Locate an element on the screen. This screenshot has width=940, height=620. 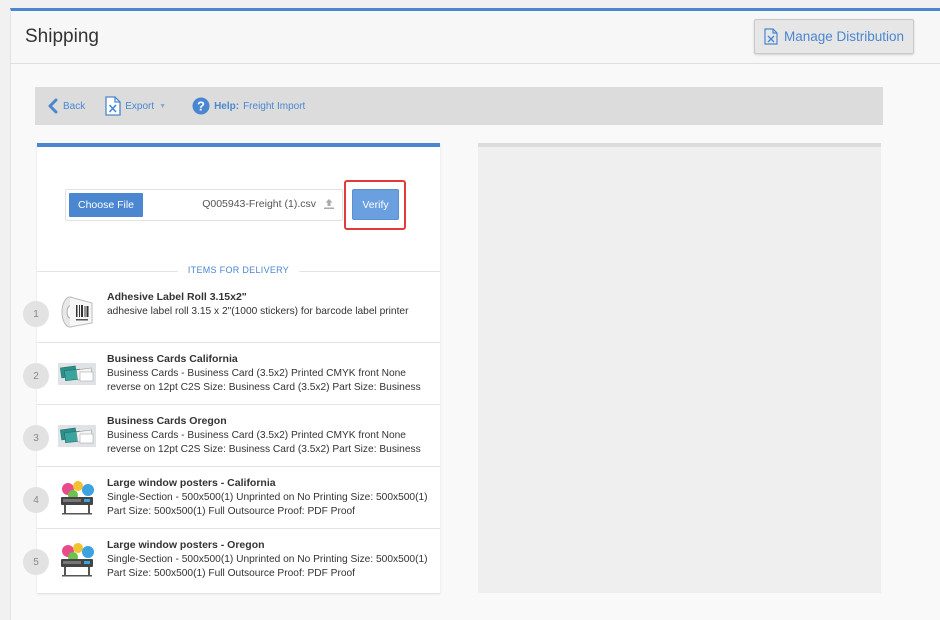
item-title: Business Cards California is located at coordinates (172, 359).